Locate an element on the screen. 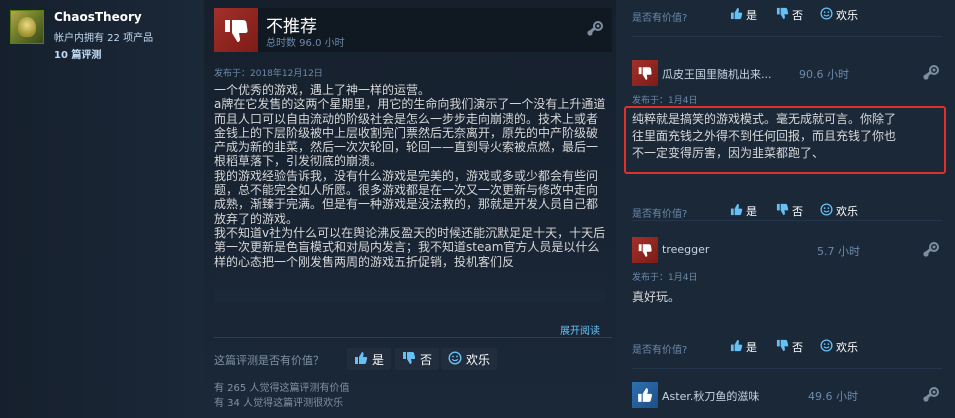  username: ChaosTheory is located at coordinates (98, 17).